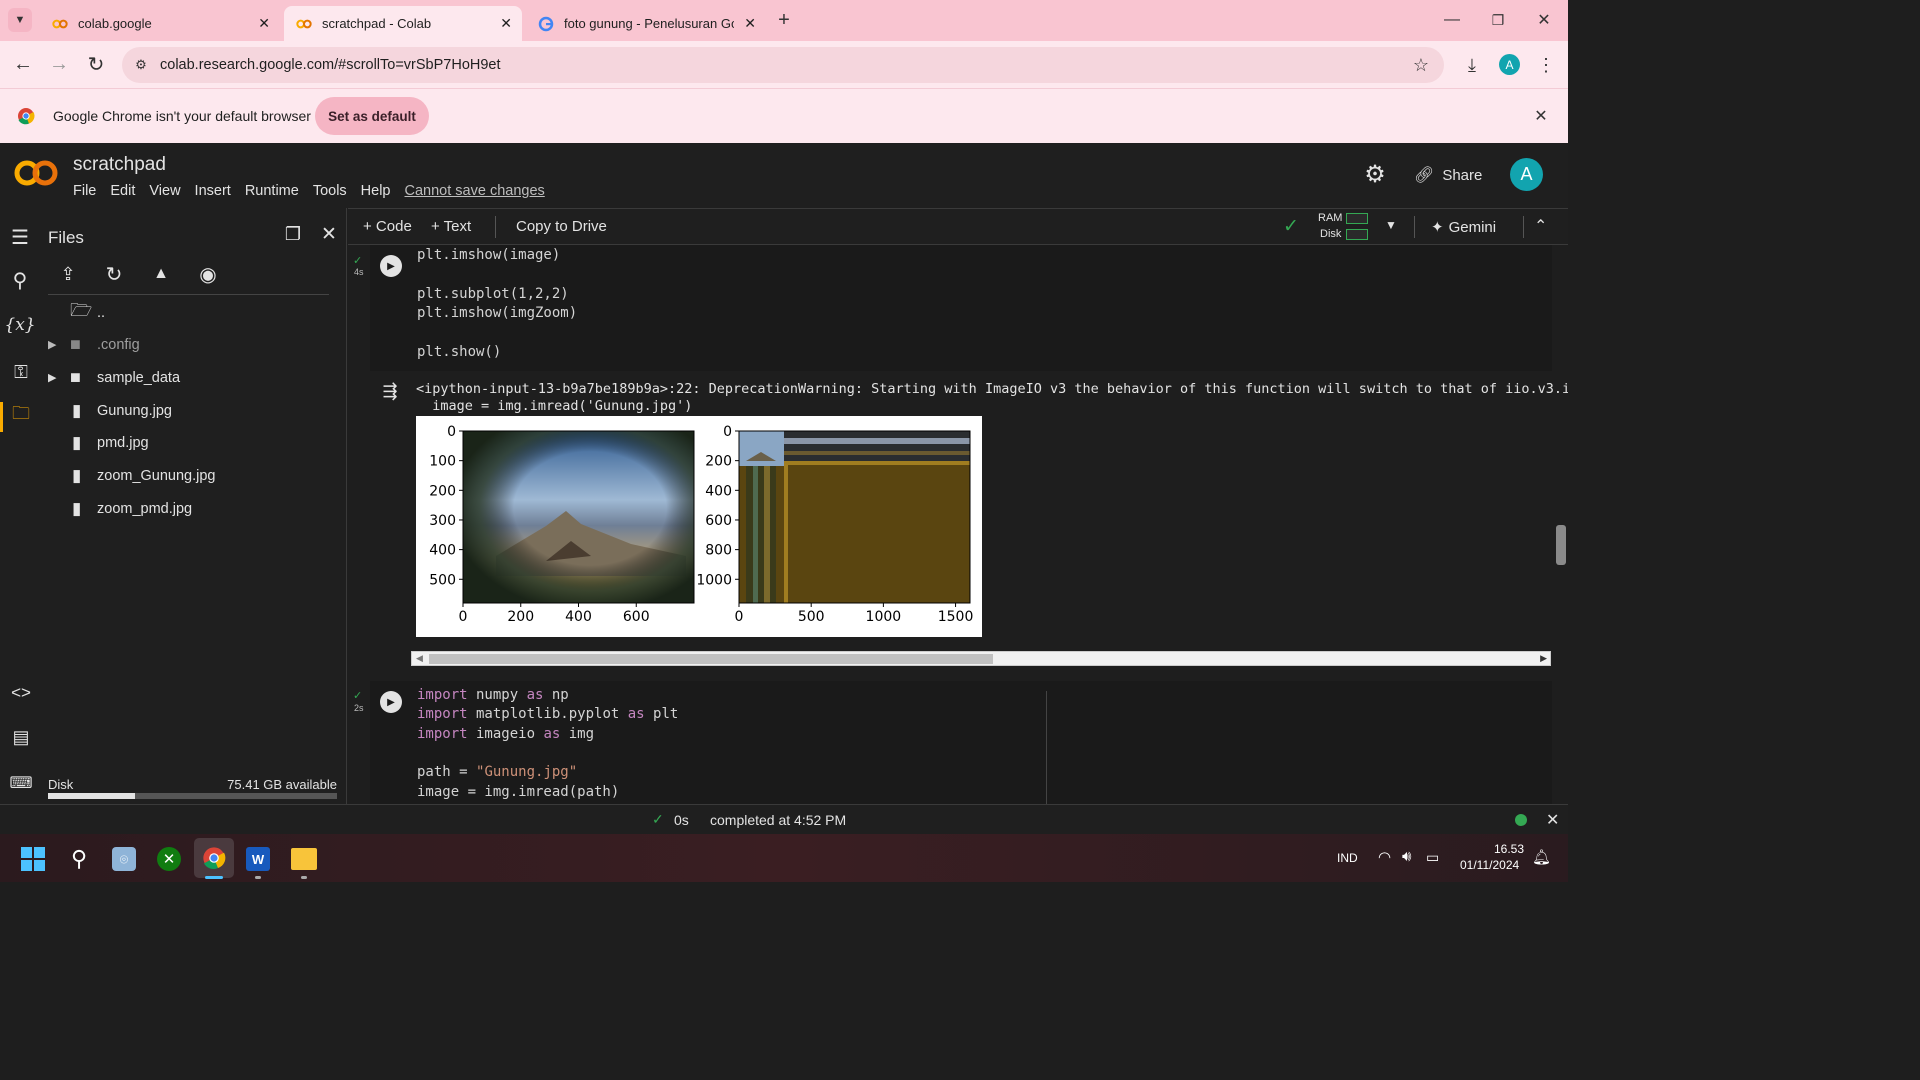 This screenshot has height=1080, width=1920. Describe the element at coordinates (1375, 174) in the screenshot. I see `settings-gear-icon: ⚙` at that location.